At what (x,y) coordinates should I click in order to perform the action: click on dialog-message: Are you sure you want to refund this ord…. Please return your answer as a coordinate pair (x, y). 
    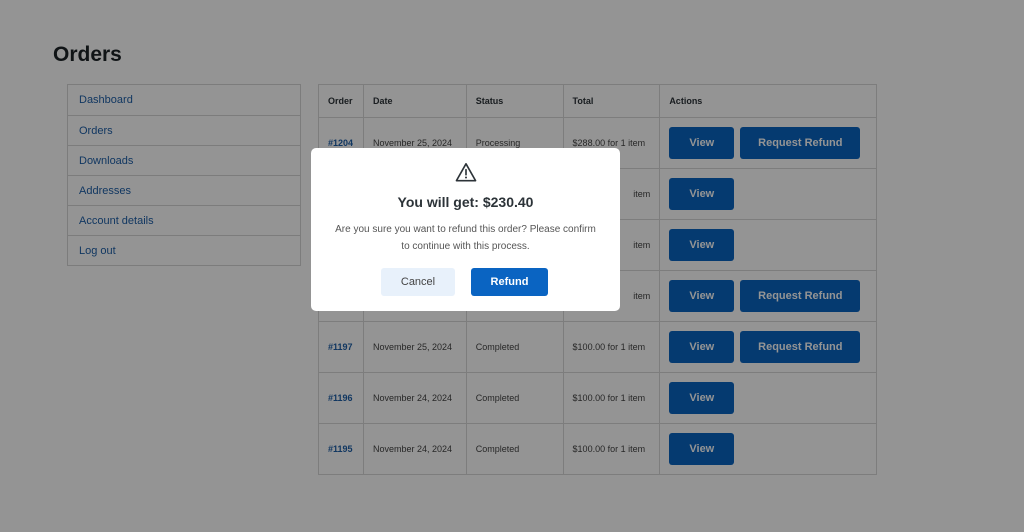
    Looking at the image, I should click on (465, 238).